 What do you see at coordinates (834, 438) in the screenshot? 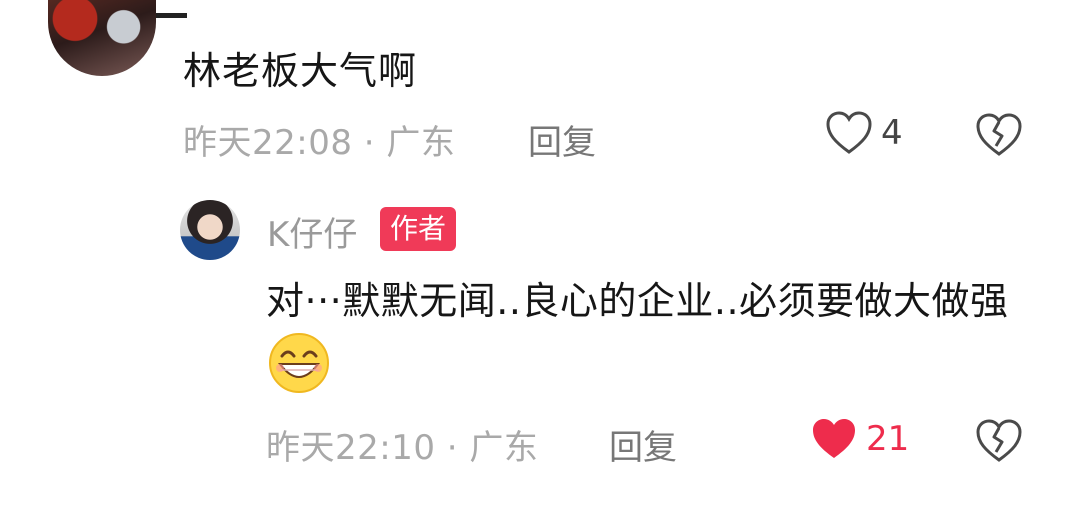
I see `heart-filled-icon` at bounding box center [834, 438].